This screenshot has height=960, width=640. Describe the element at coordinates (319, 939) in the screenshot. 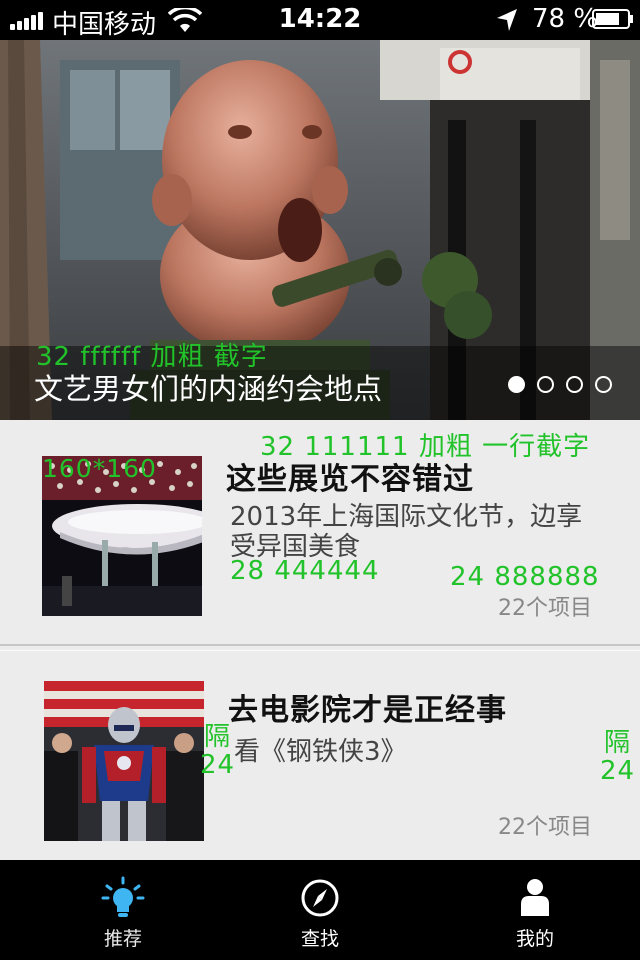

I see `tab-label: 查找` at that location.